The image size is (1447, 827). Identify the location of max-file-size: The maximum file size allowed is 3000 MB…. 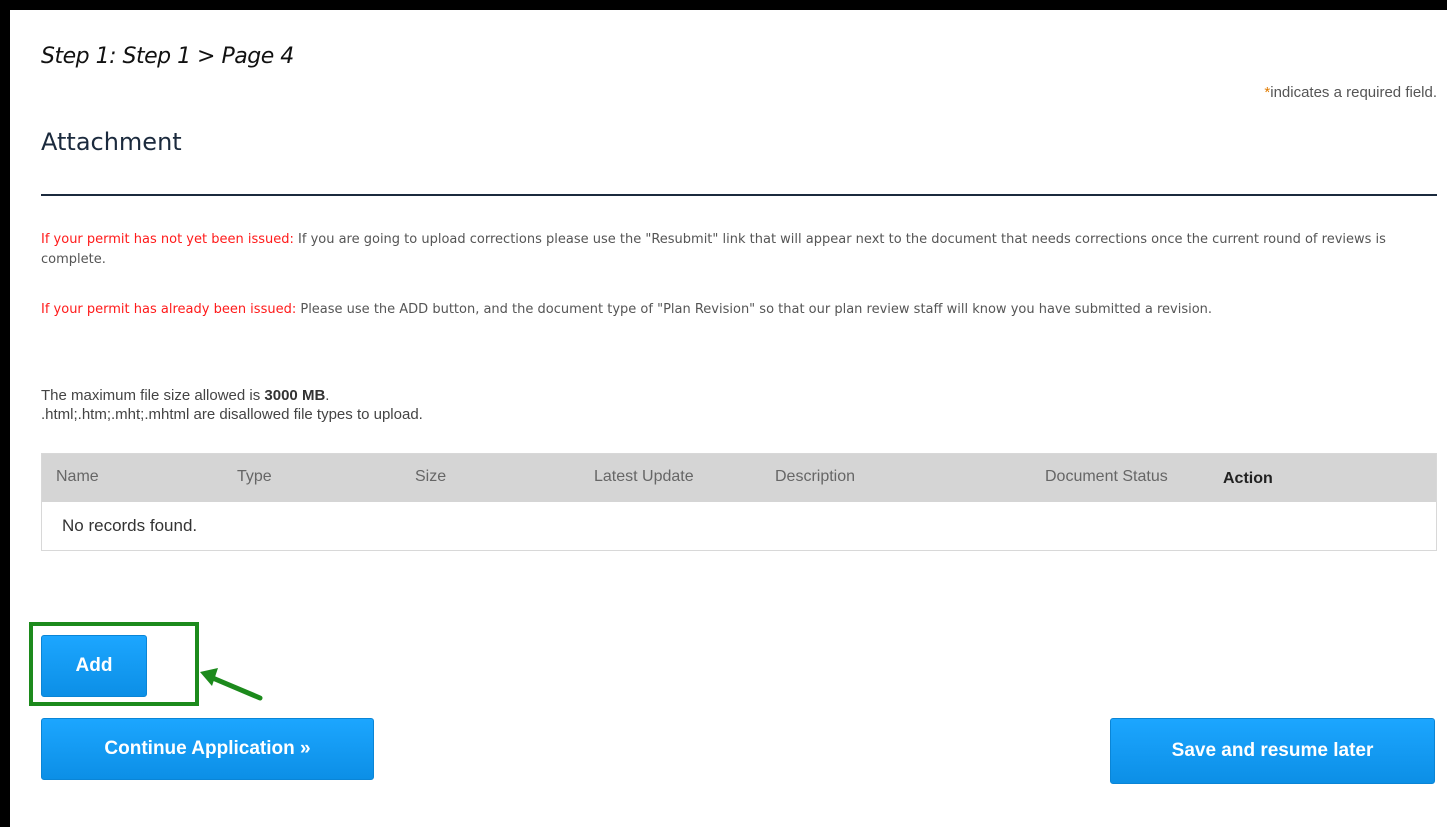
(491, 395).